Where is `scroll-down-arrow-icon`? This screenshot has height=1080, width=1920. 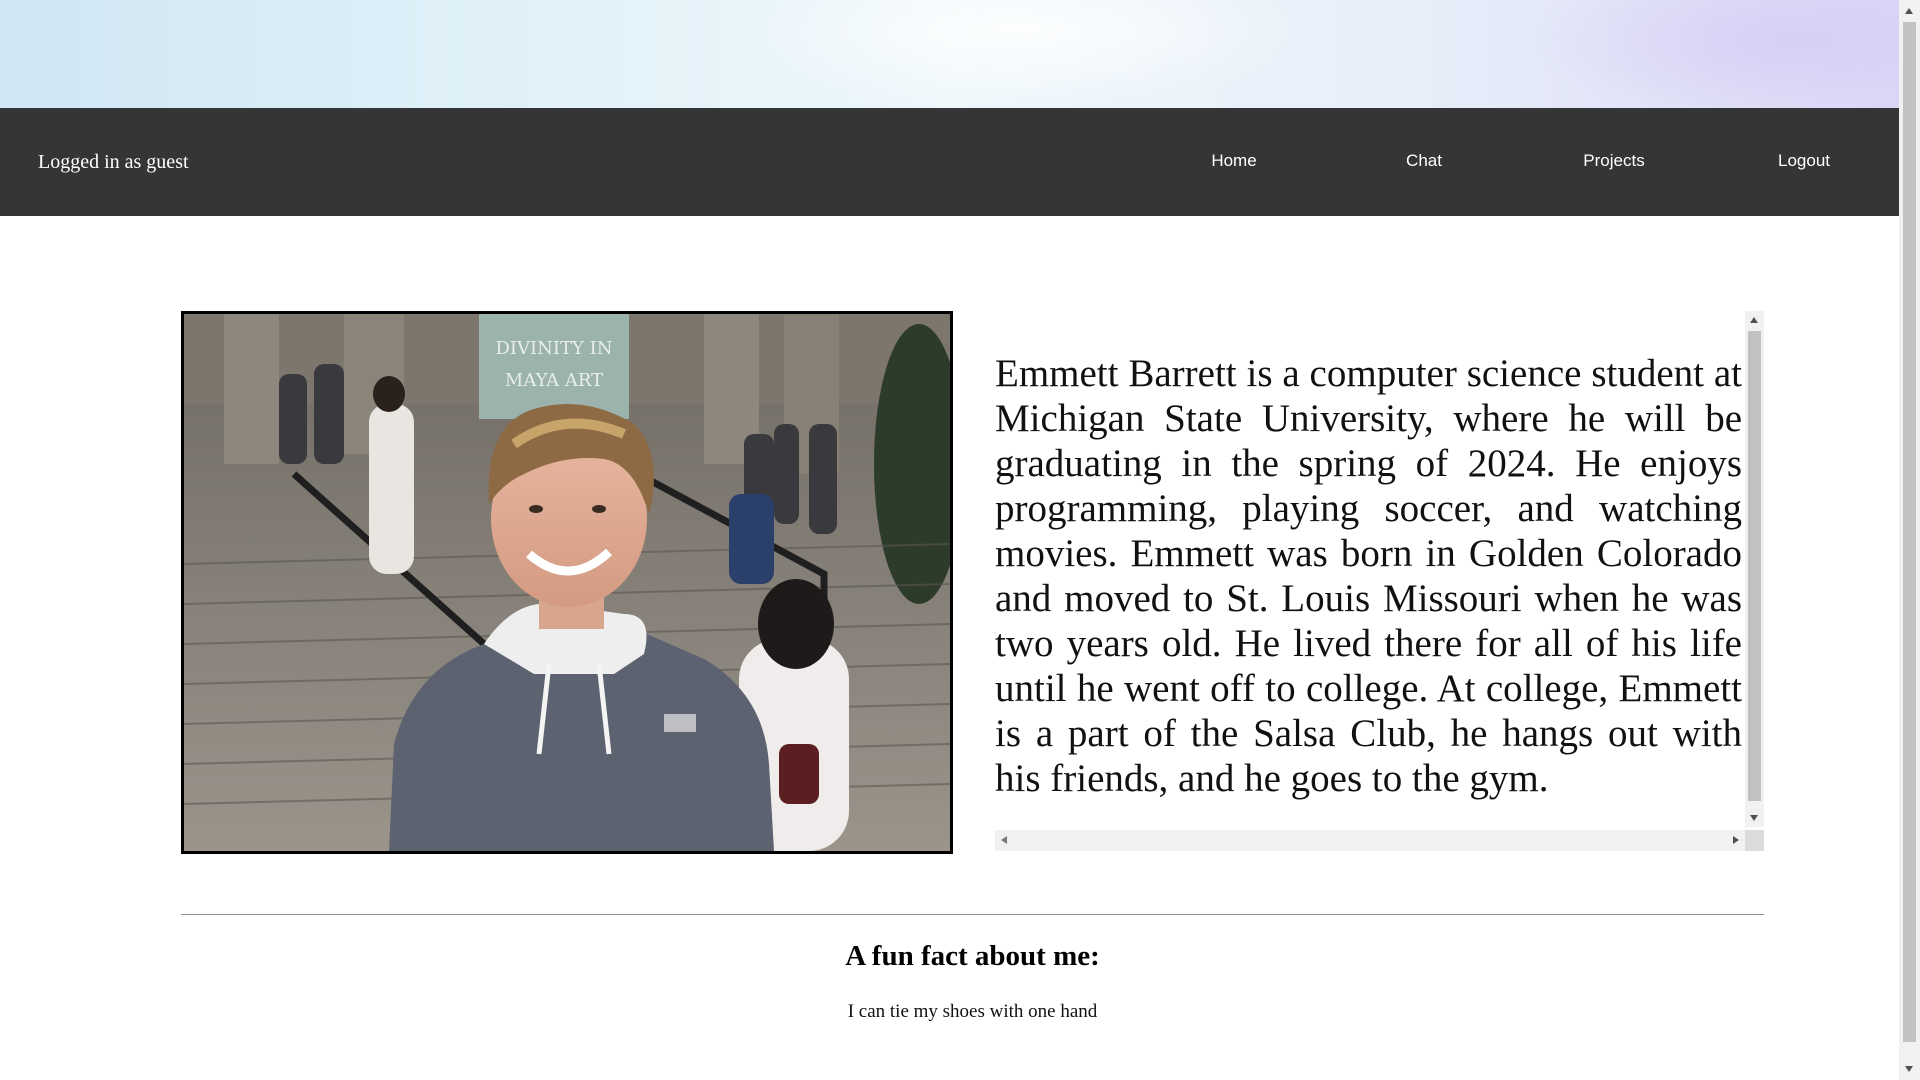
scroll-down-arrow-icon is located at coordinates (1754, 818).